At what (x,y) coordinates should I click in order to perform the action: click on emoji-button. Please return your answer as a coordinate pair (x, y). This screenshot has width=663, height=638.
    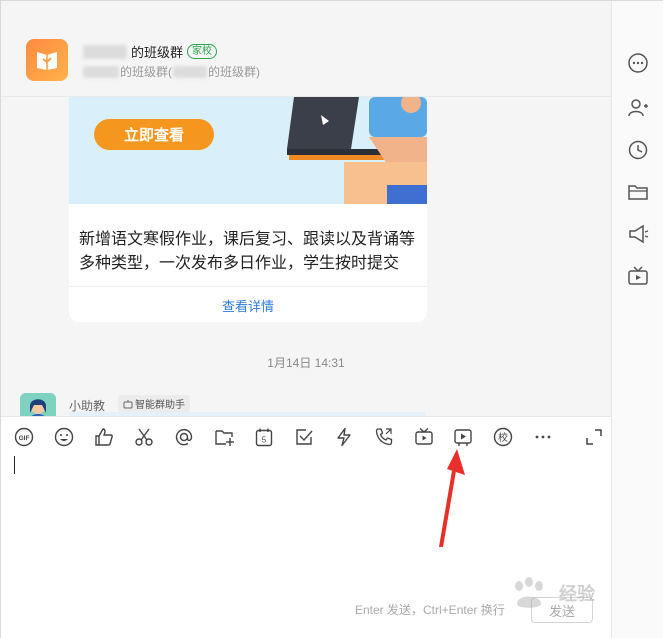
    Looking at the image, I should click on (64, 437).